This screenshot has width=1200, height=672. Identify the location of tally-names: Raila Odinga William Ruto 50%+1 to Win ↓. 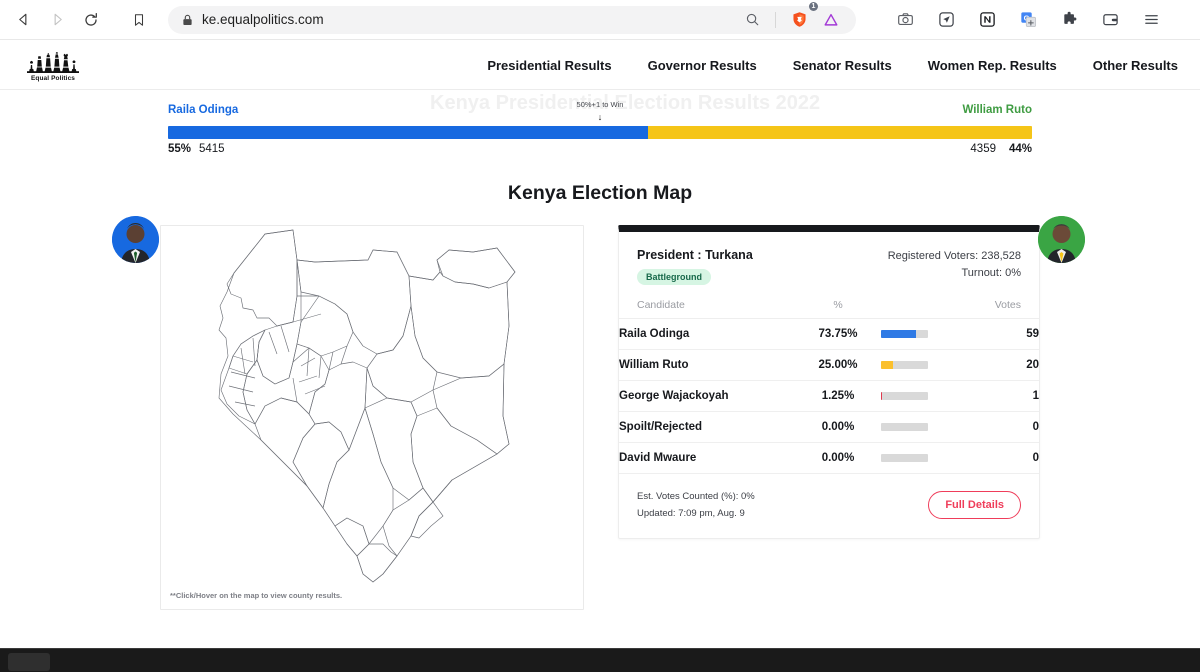
(600, 111).